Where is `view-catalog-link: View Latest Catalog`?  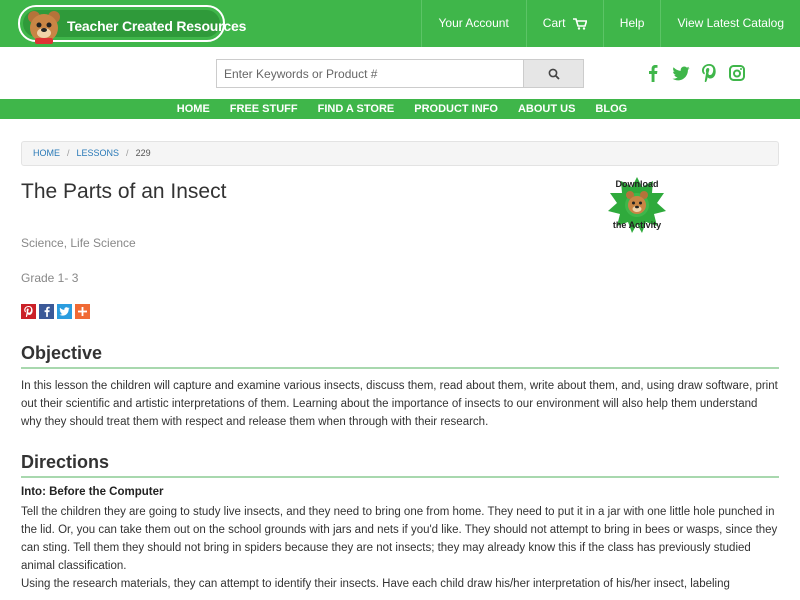 view-catalog-link: View Latest Catalog is located at coordinates (730, 23).